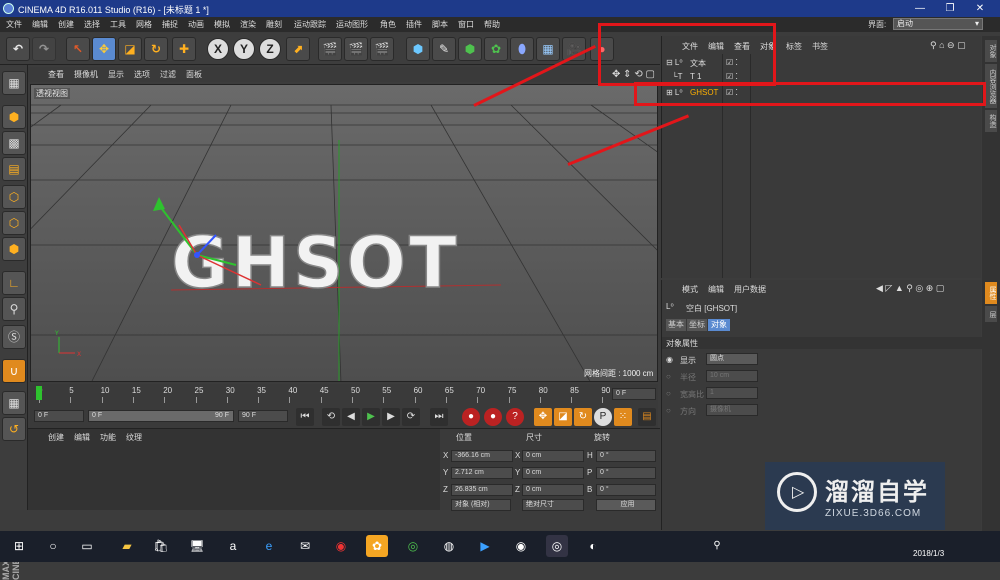 Image resolution: width=1000 pixels, height=580 pixels. Describe the element at coordinates (603, 417) in the screenshot. I see `key-param-button: P` at that location.